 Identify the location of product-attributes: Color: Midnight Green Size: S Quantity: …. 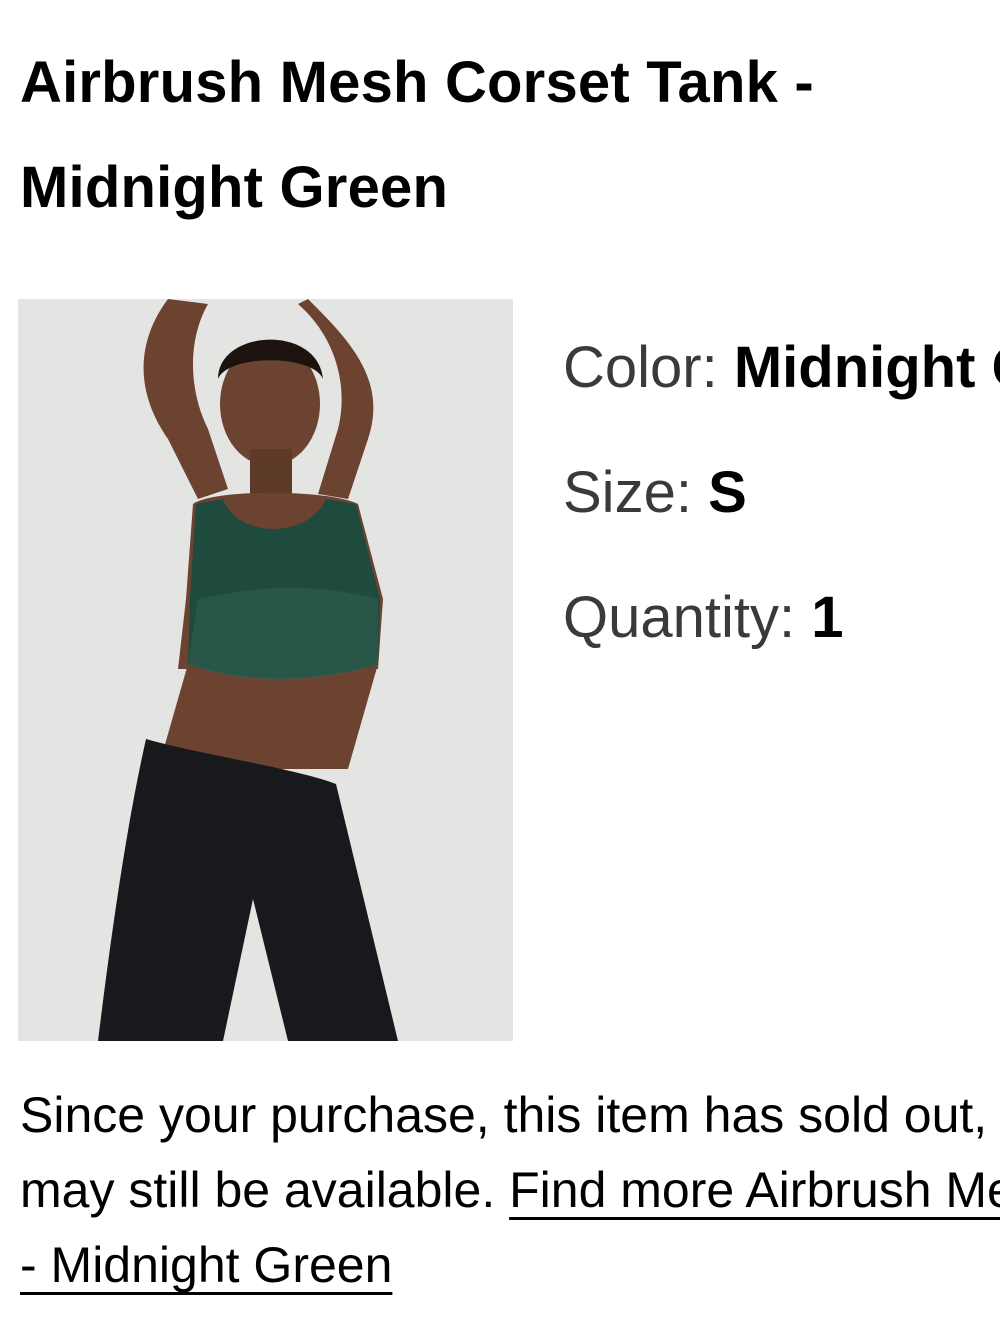
(781, 492).